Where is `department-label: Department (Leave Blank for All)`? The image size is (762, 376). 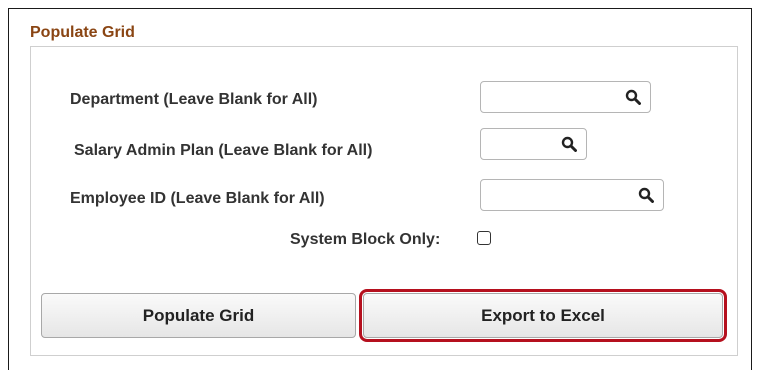 department-label: Department (Leave Blank for All) is located at coordinates (194, 99).